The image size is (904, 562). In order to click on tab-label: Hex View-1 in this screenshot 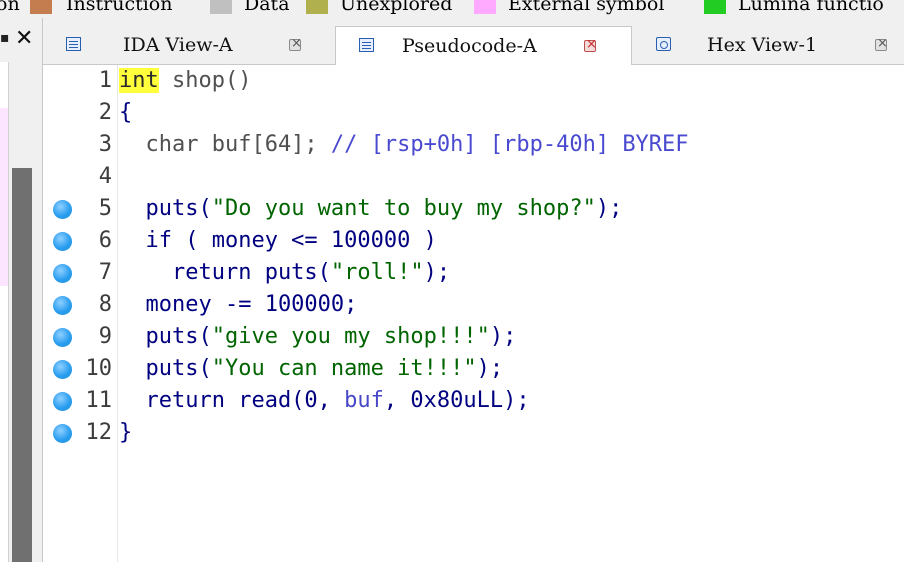, I will do `click(762, 45)`.